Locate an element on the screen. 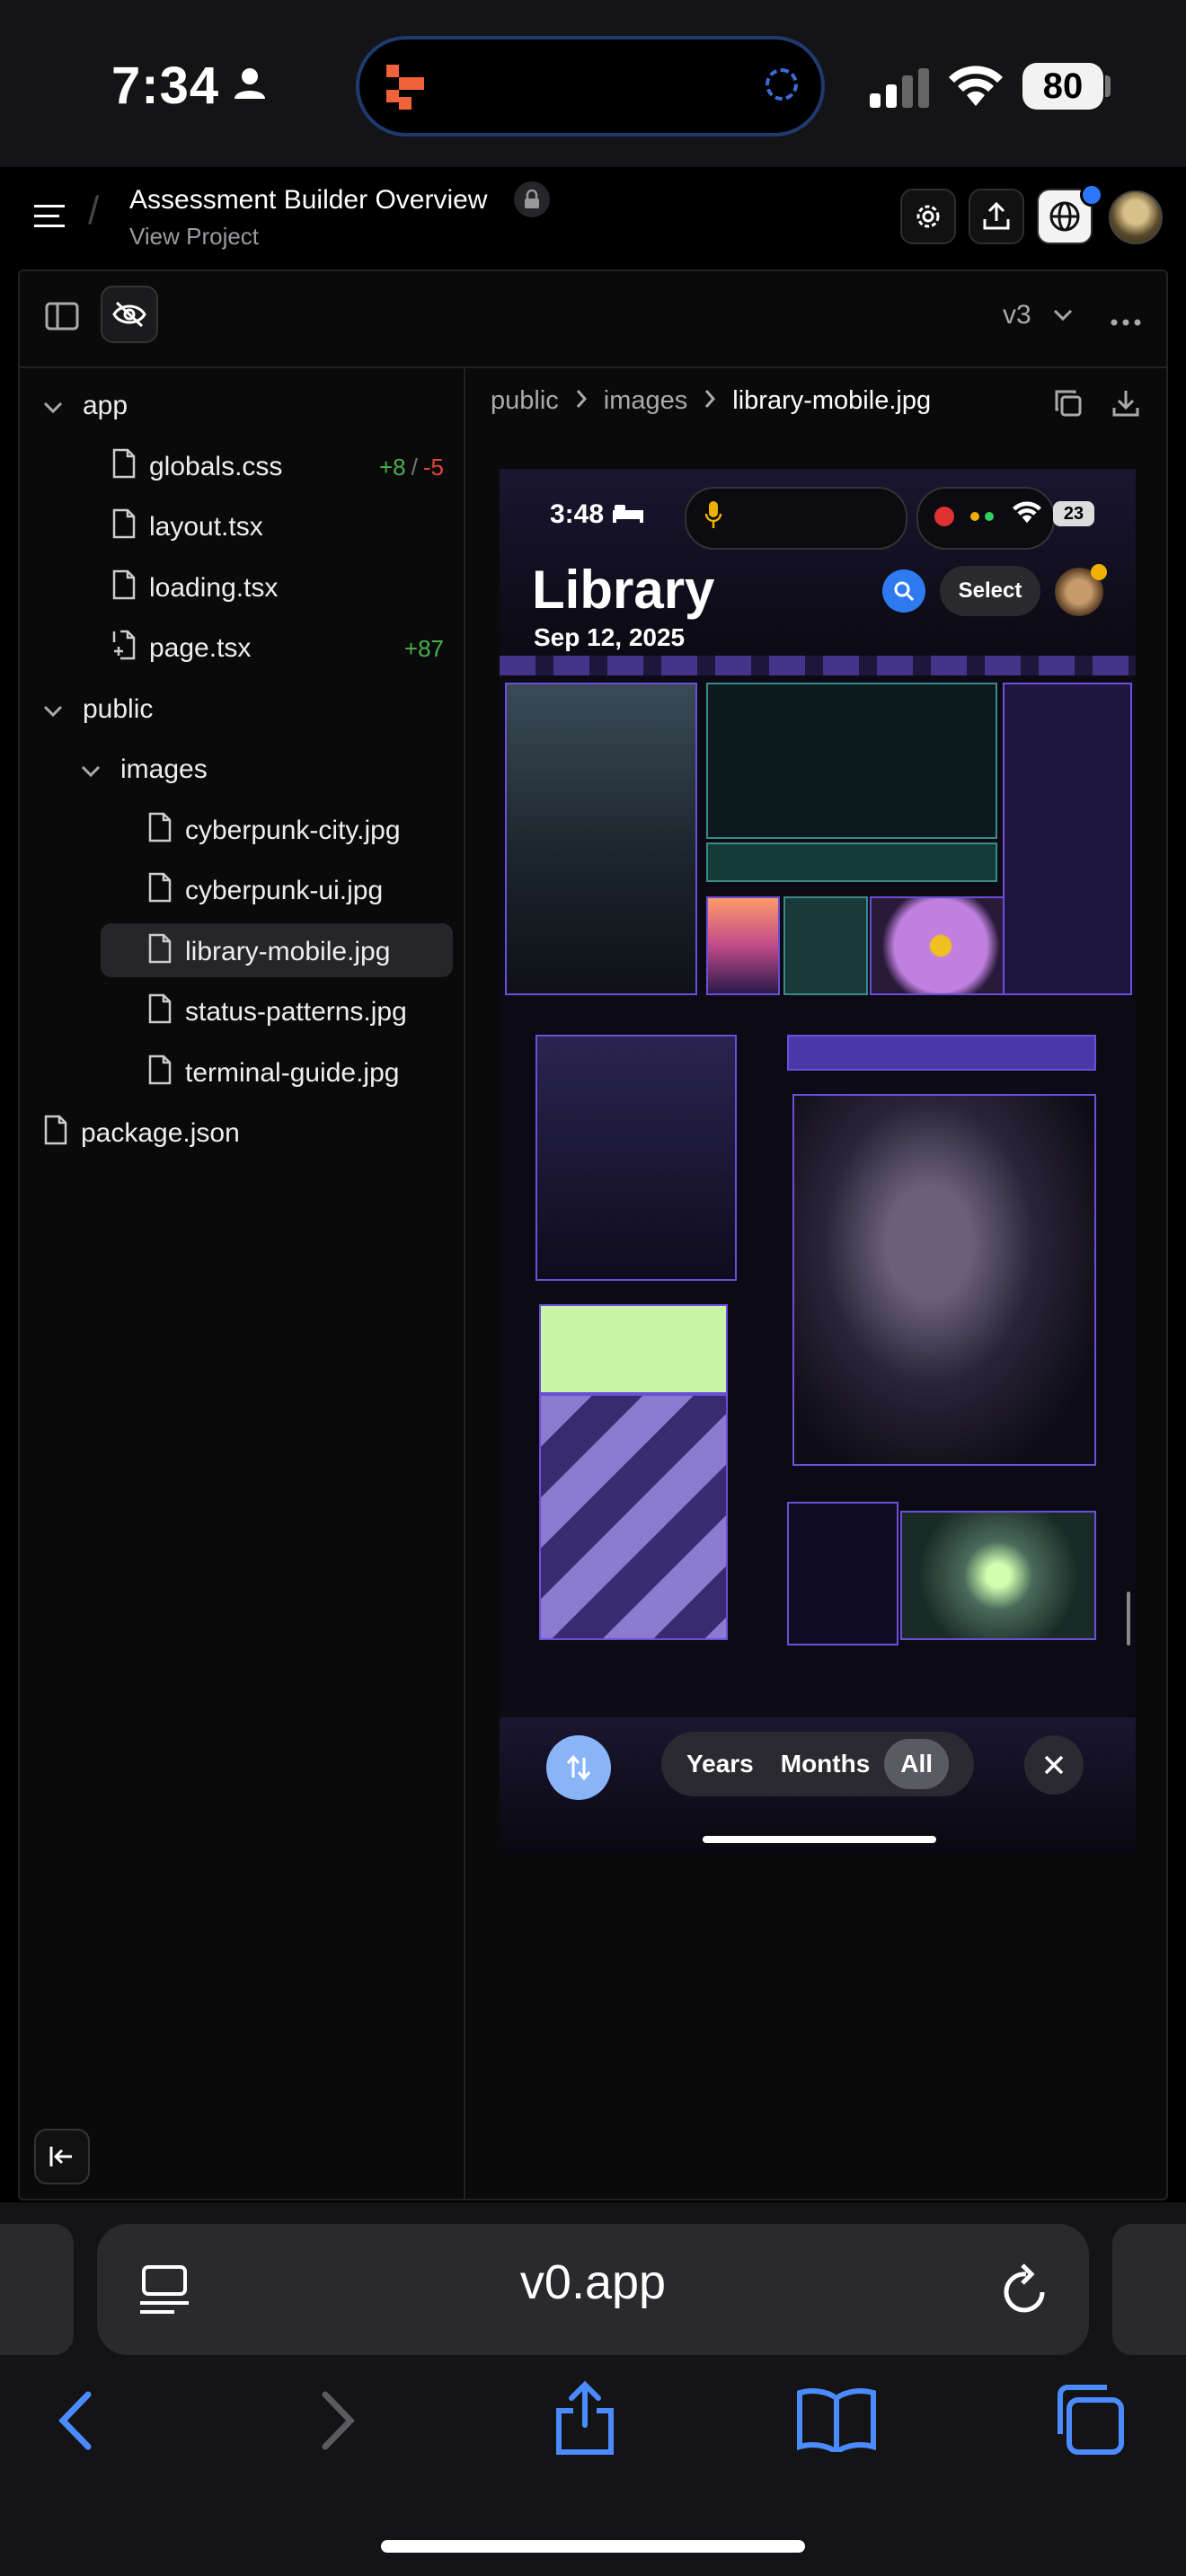  share-icon is located at coordinates (585, 2420).